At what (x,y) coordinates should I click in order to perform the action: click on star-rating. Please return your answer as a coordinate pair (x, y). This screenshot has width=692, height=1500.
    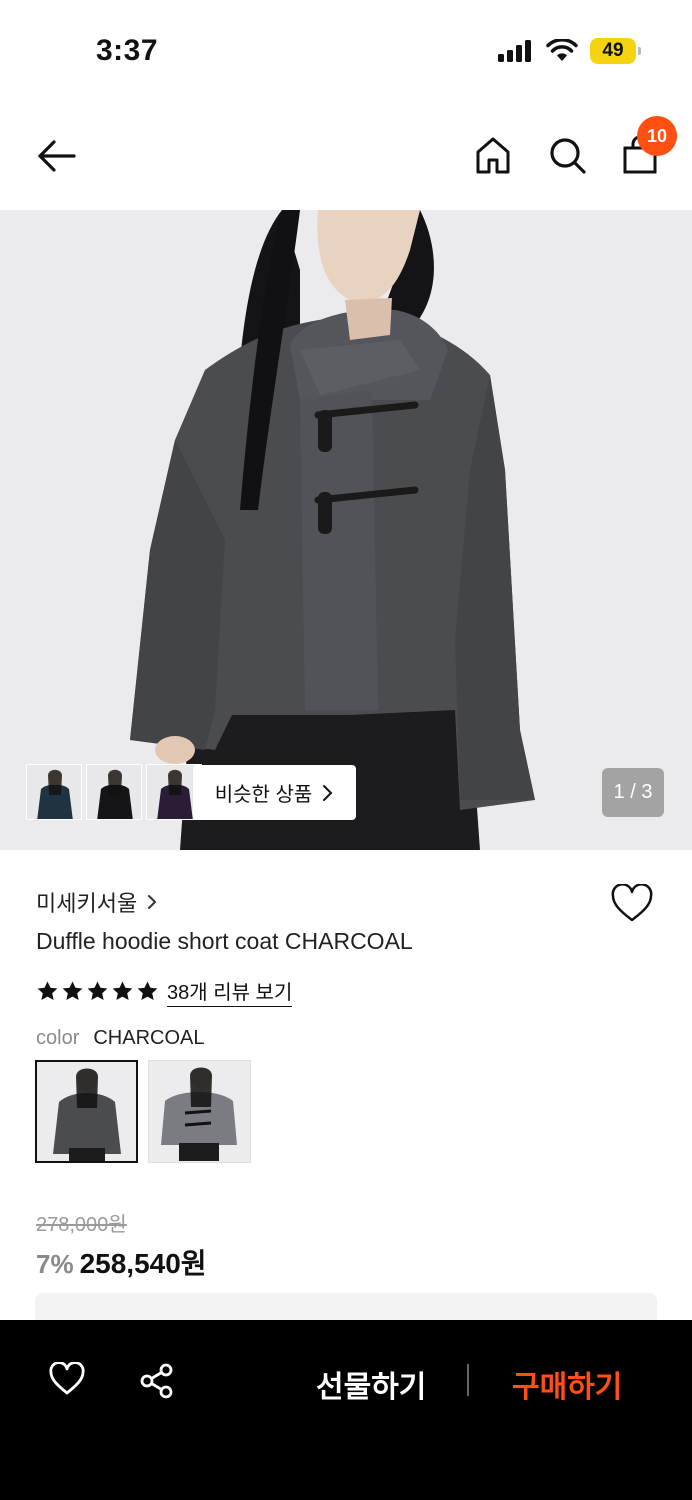
    Looking at the image, I should click on (97, 991).